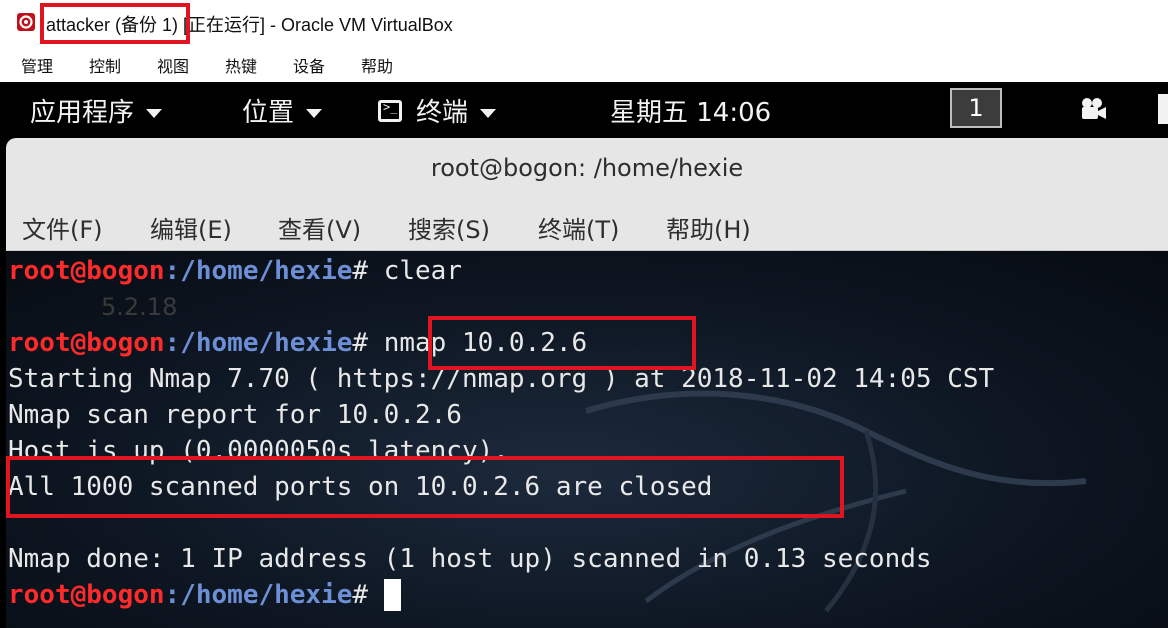  I want to click on kali-top-panel: 应用程序 位置 终端 星期五 14:06 1, so click(584, 110).